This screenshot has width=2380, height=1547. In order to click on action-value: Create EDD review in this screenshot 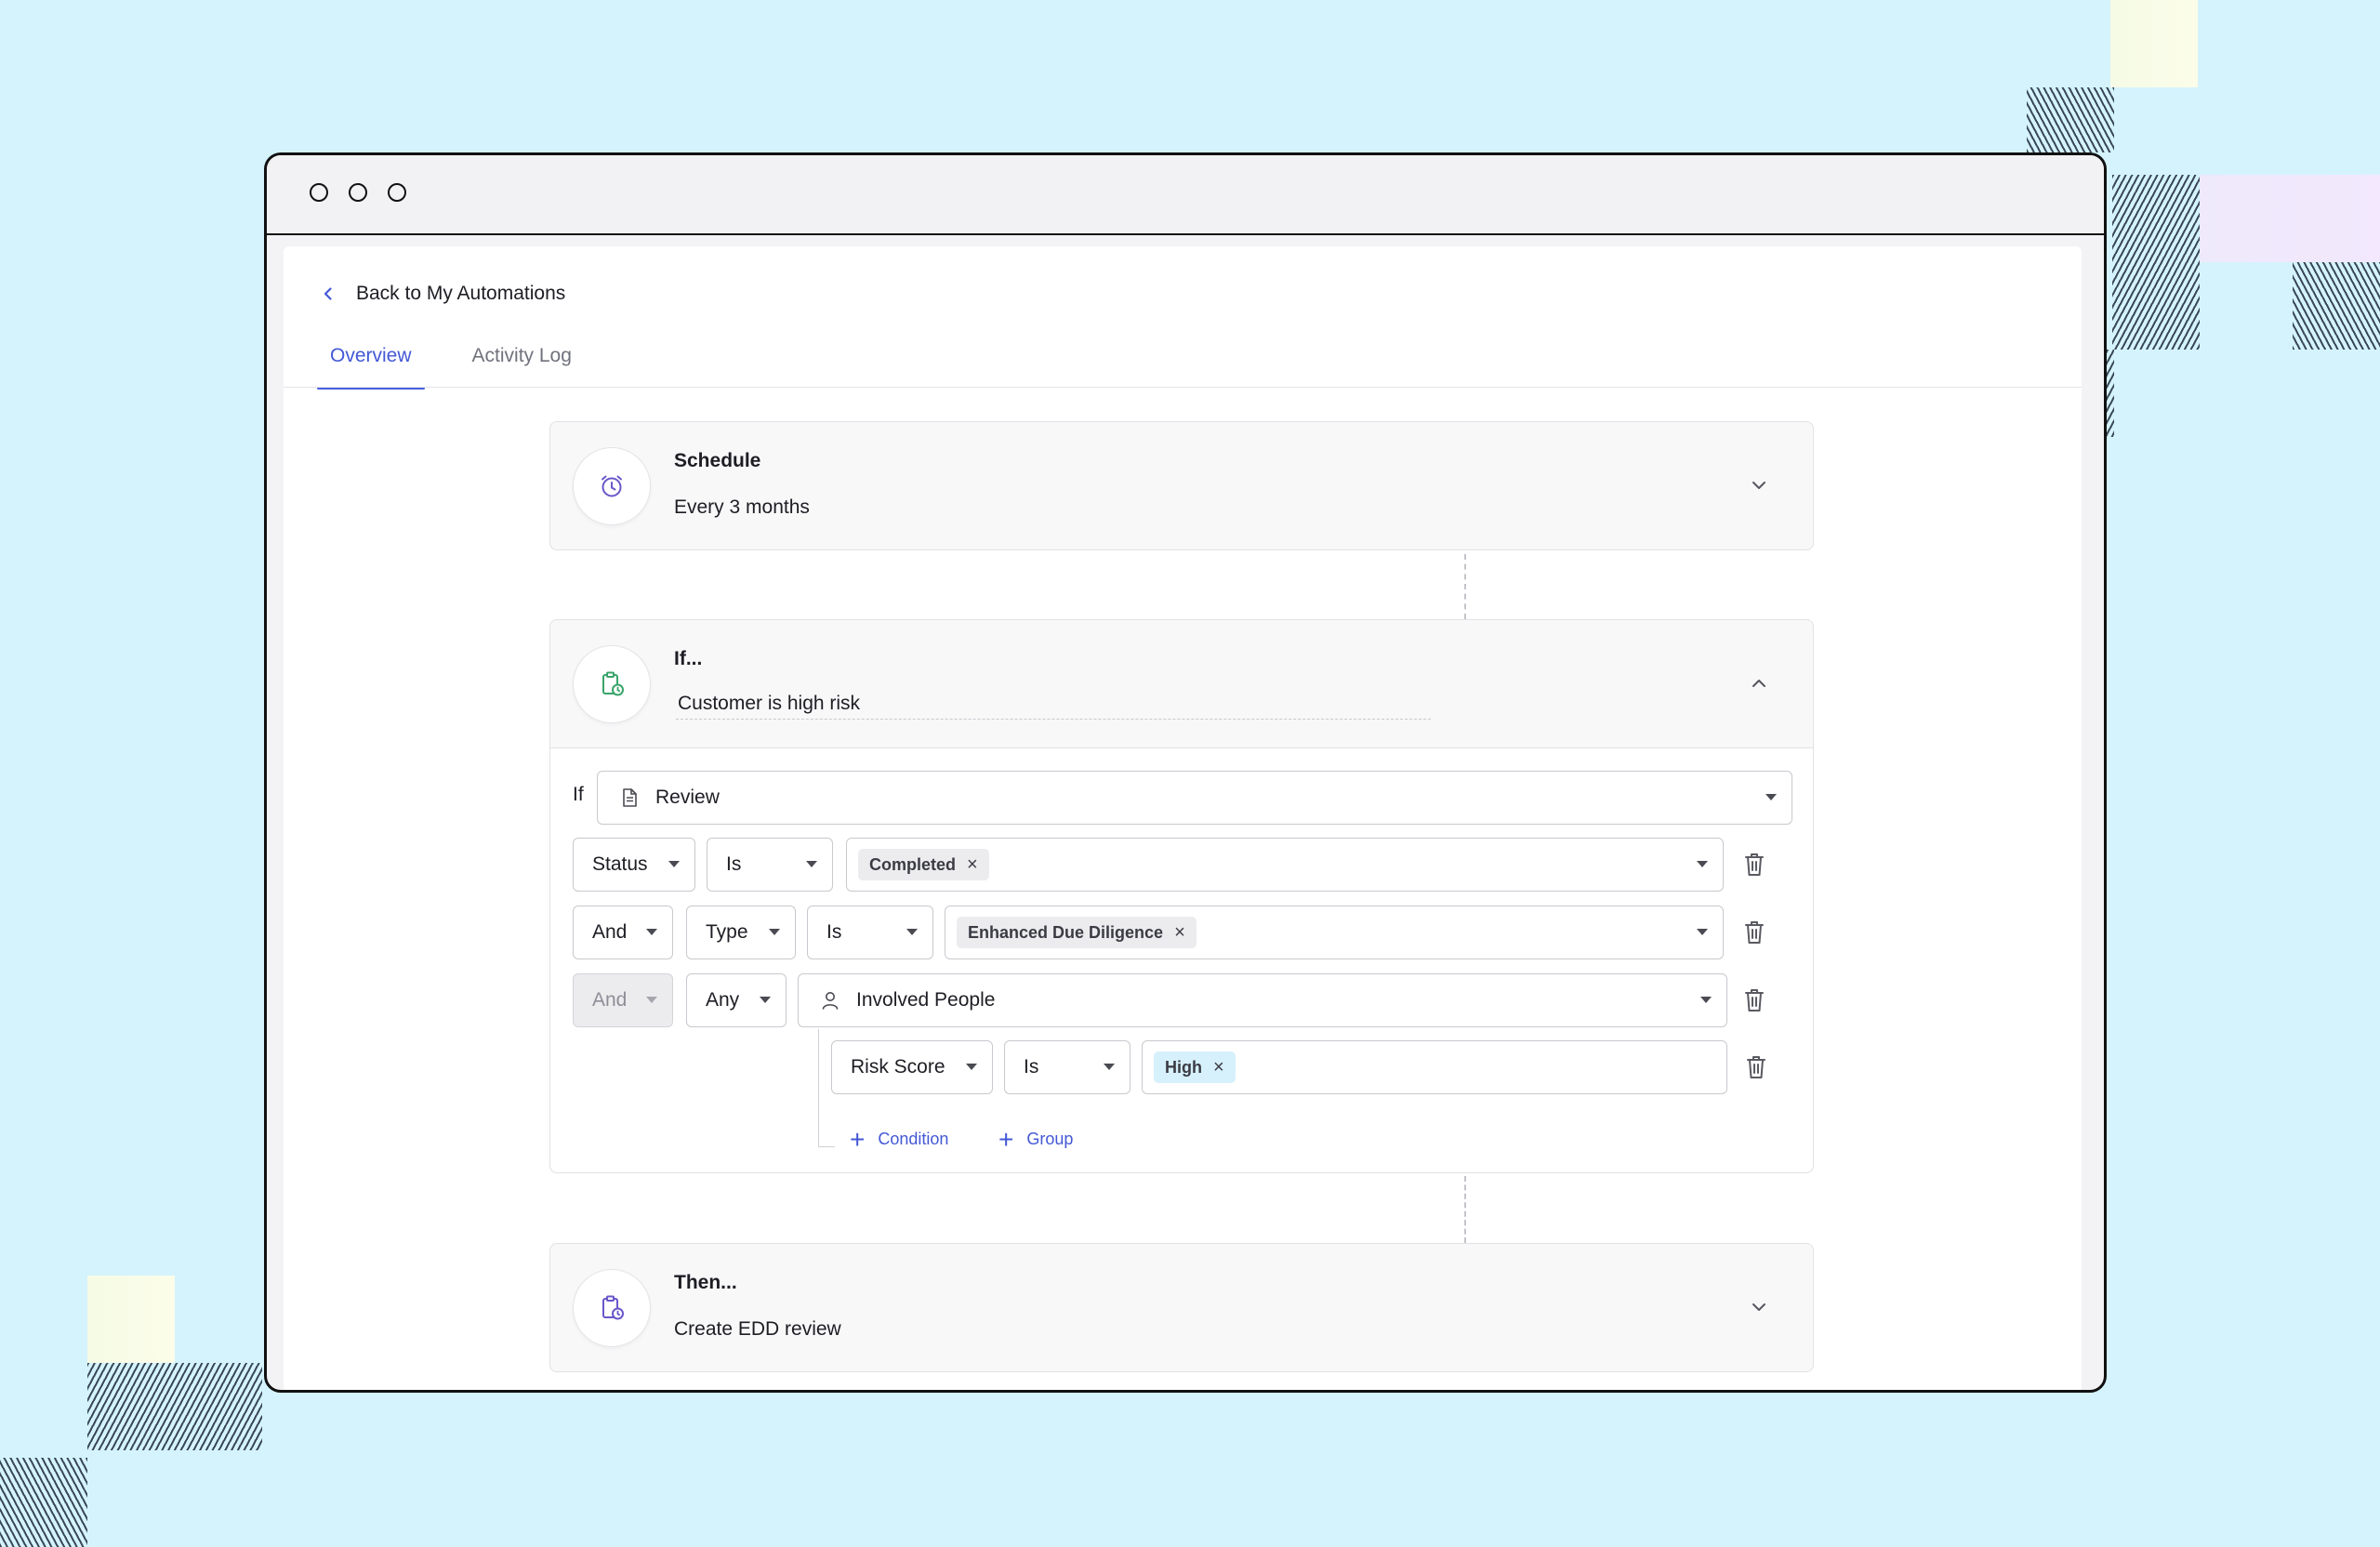, I will do `click(757, 1329)`.